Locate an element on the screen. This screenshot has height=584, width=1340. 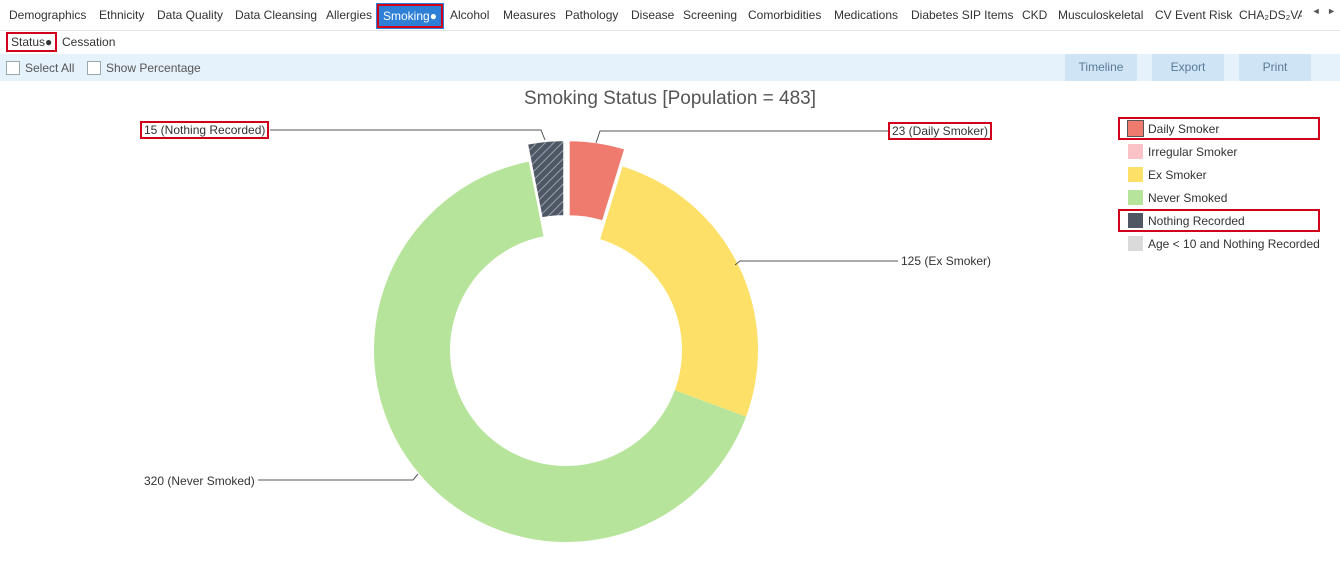
legend-label: Nothing Recorded is located at coordinates (1196, 220).